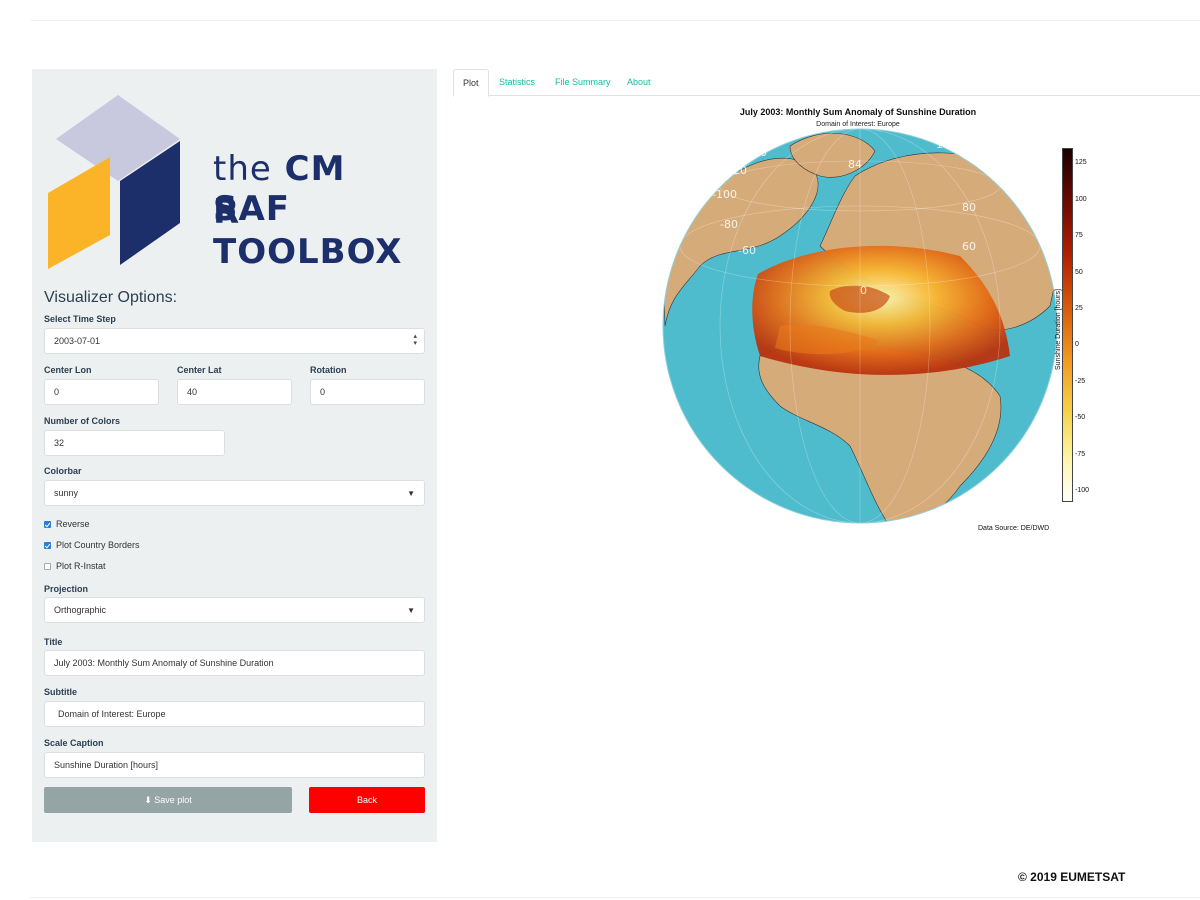 This screenshot has width=1200, height=900. Describe the element at coordinates (328, 370) in the screenshot. I see `rotation-label: Rotation` at that location.